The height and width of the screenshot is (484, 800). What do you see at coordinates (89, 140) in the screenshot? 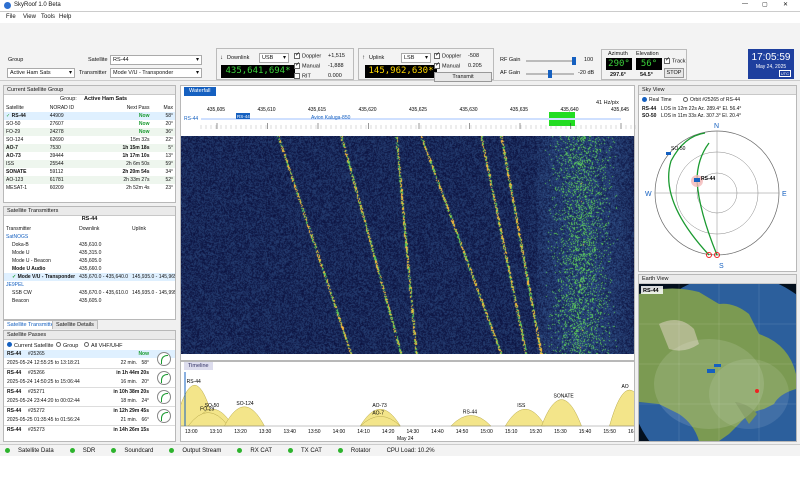
I see `satellite-row: SO-124 62690 15m 32s 22°` at bounding box center [89, 140].